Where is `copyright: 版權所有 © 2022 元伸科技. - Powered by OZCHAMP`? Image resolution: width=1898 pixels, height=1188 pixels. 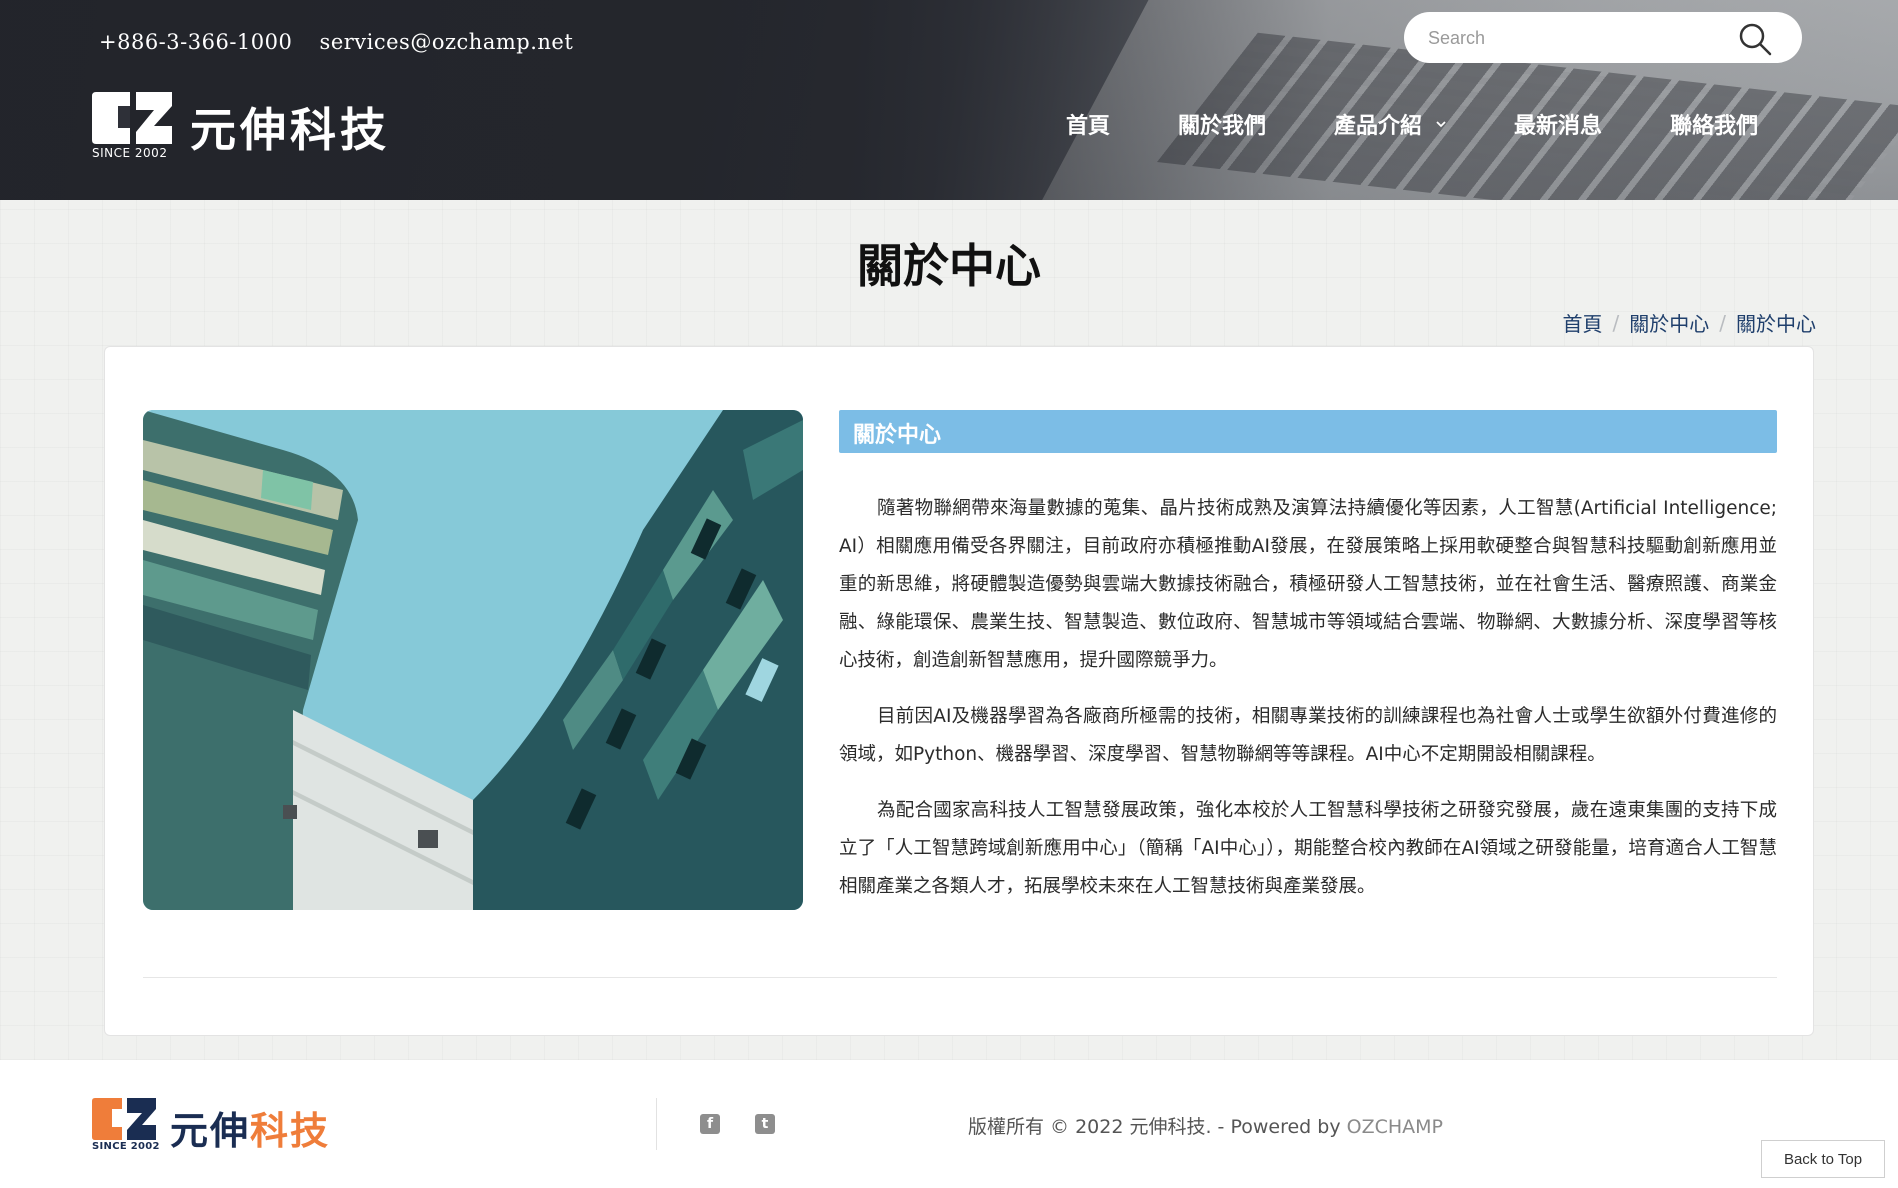 copyright: 版權所有 © 2022 元伸科技. - Powered by OZCHAMP is located at coordinates (1205, 1127).